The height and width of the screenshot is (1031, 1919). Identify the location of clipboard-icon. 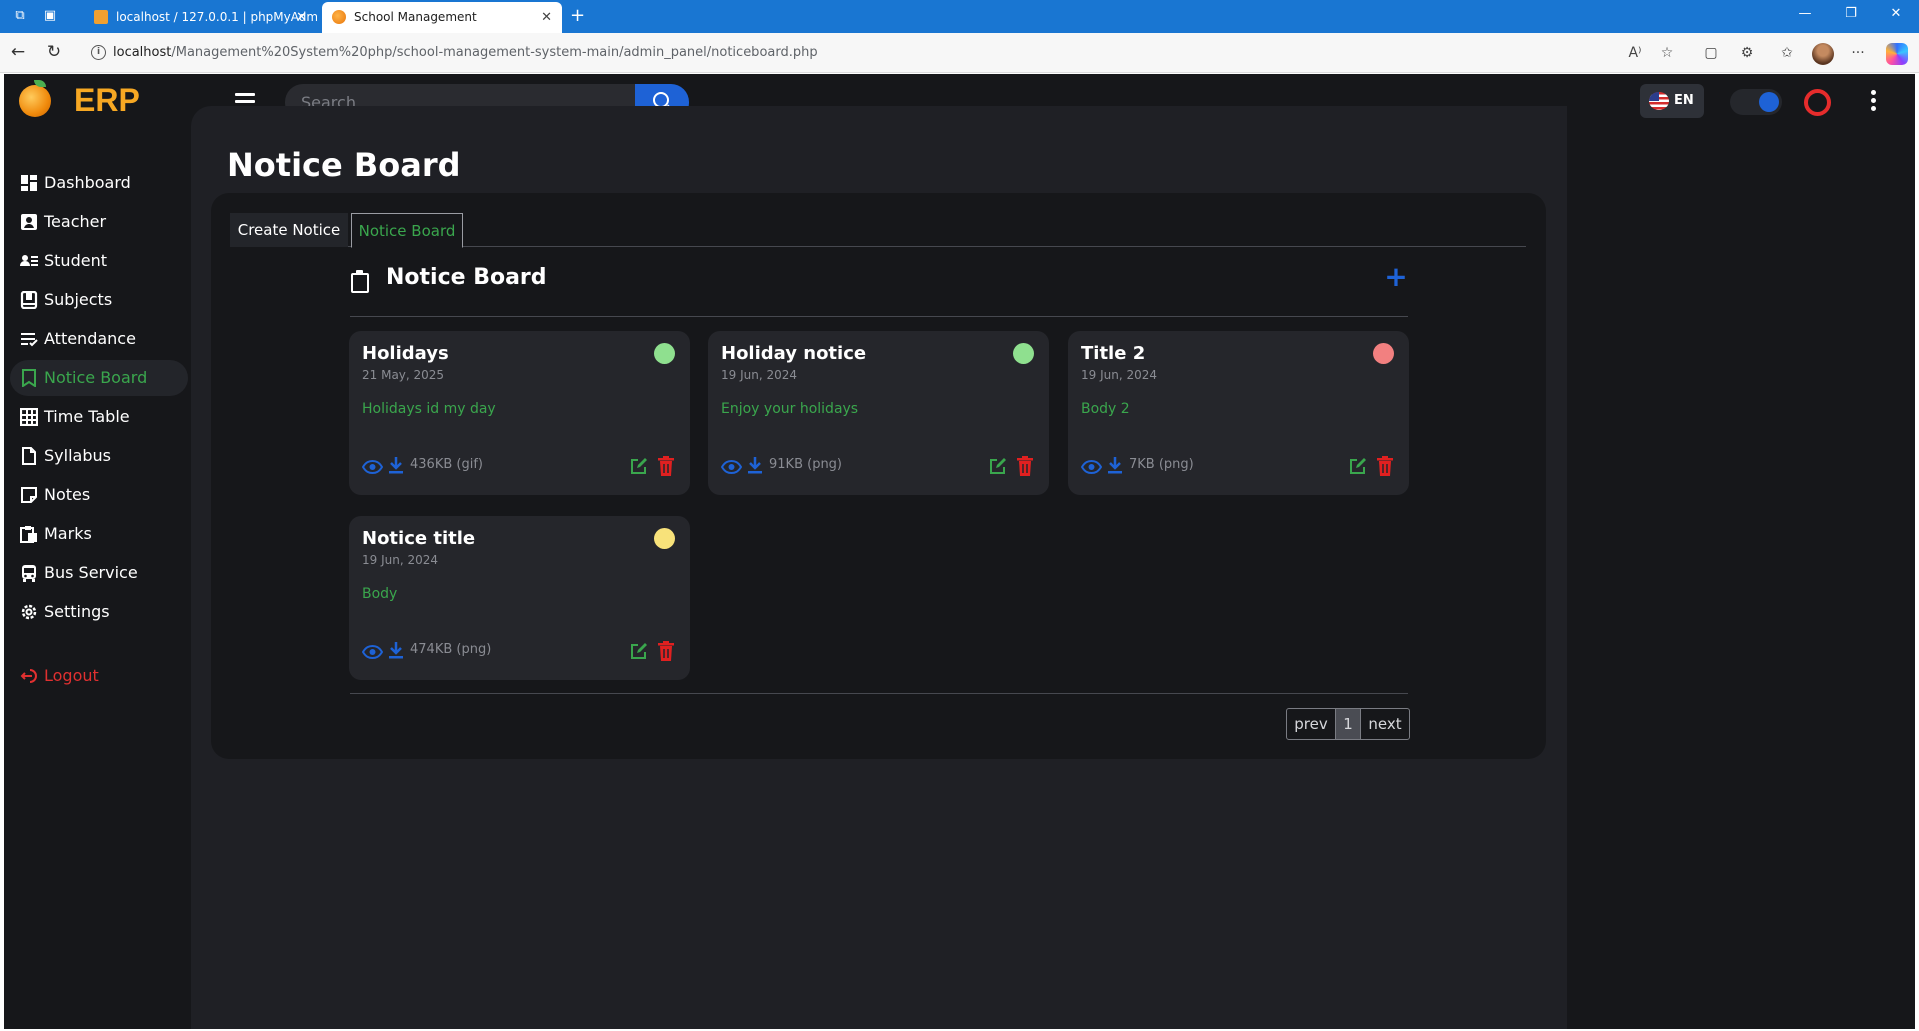
(29, 534).